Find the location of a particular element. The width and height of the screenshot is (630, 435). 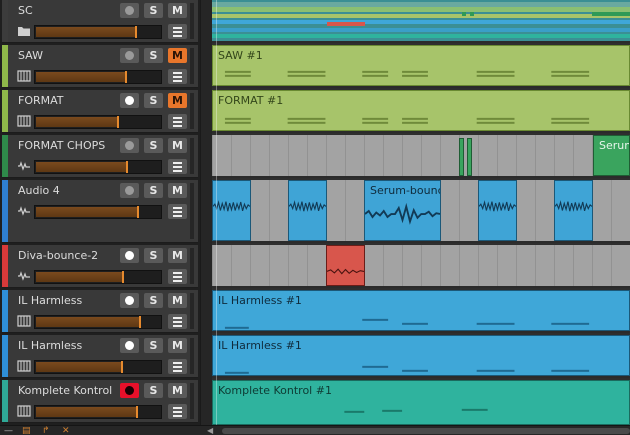

layout-icon: ▤ is located at coordinates (26, 431).